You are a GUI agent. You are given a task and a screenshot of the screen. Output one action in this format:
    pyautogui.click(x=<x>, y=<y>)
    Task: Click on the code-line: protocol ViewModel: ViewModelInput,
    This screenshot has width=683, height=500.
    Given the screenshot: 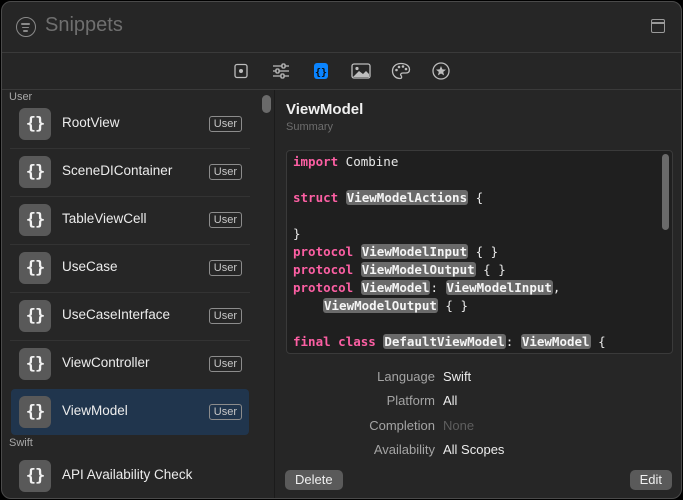 What is the action you would take?
    pyautogui.click(x=426, y=288)
    